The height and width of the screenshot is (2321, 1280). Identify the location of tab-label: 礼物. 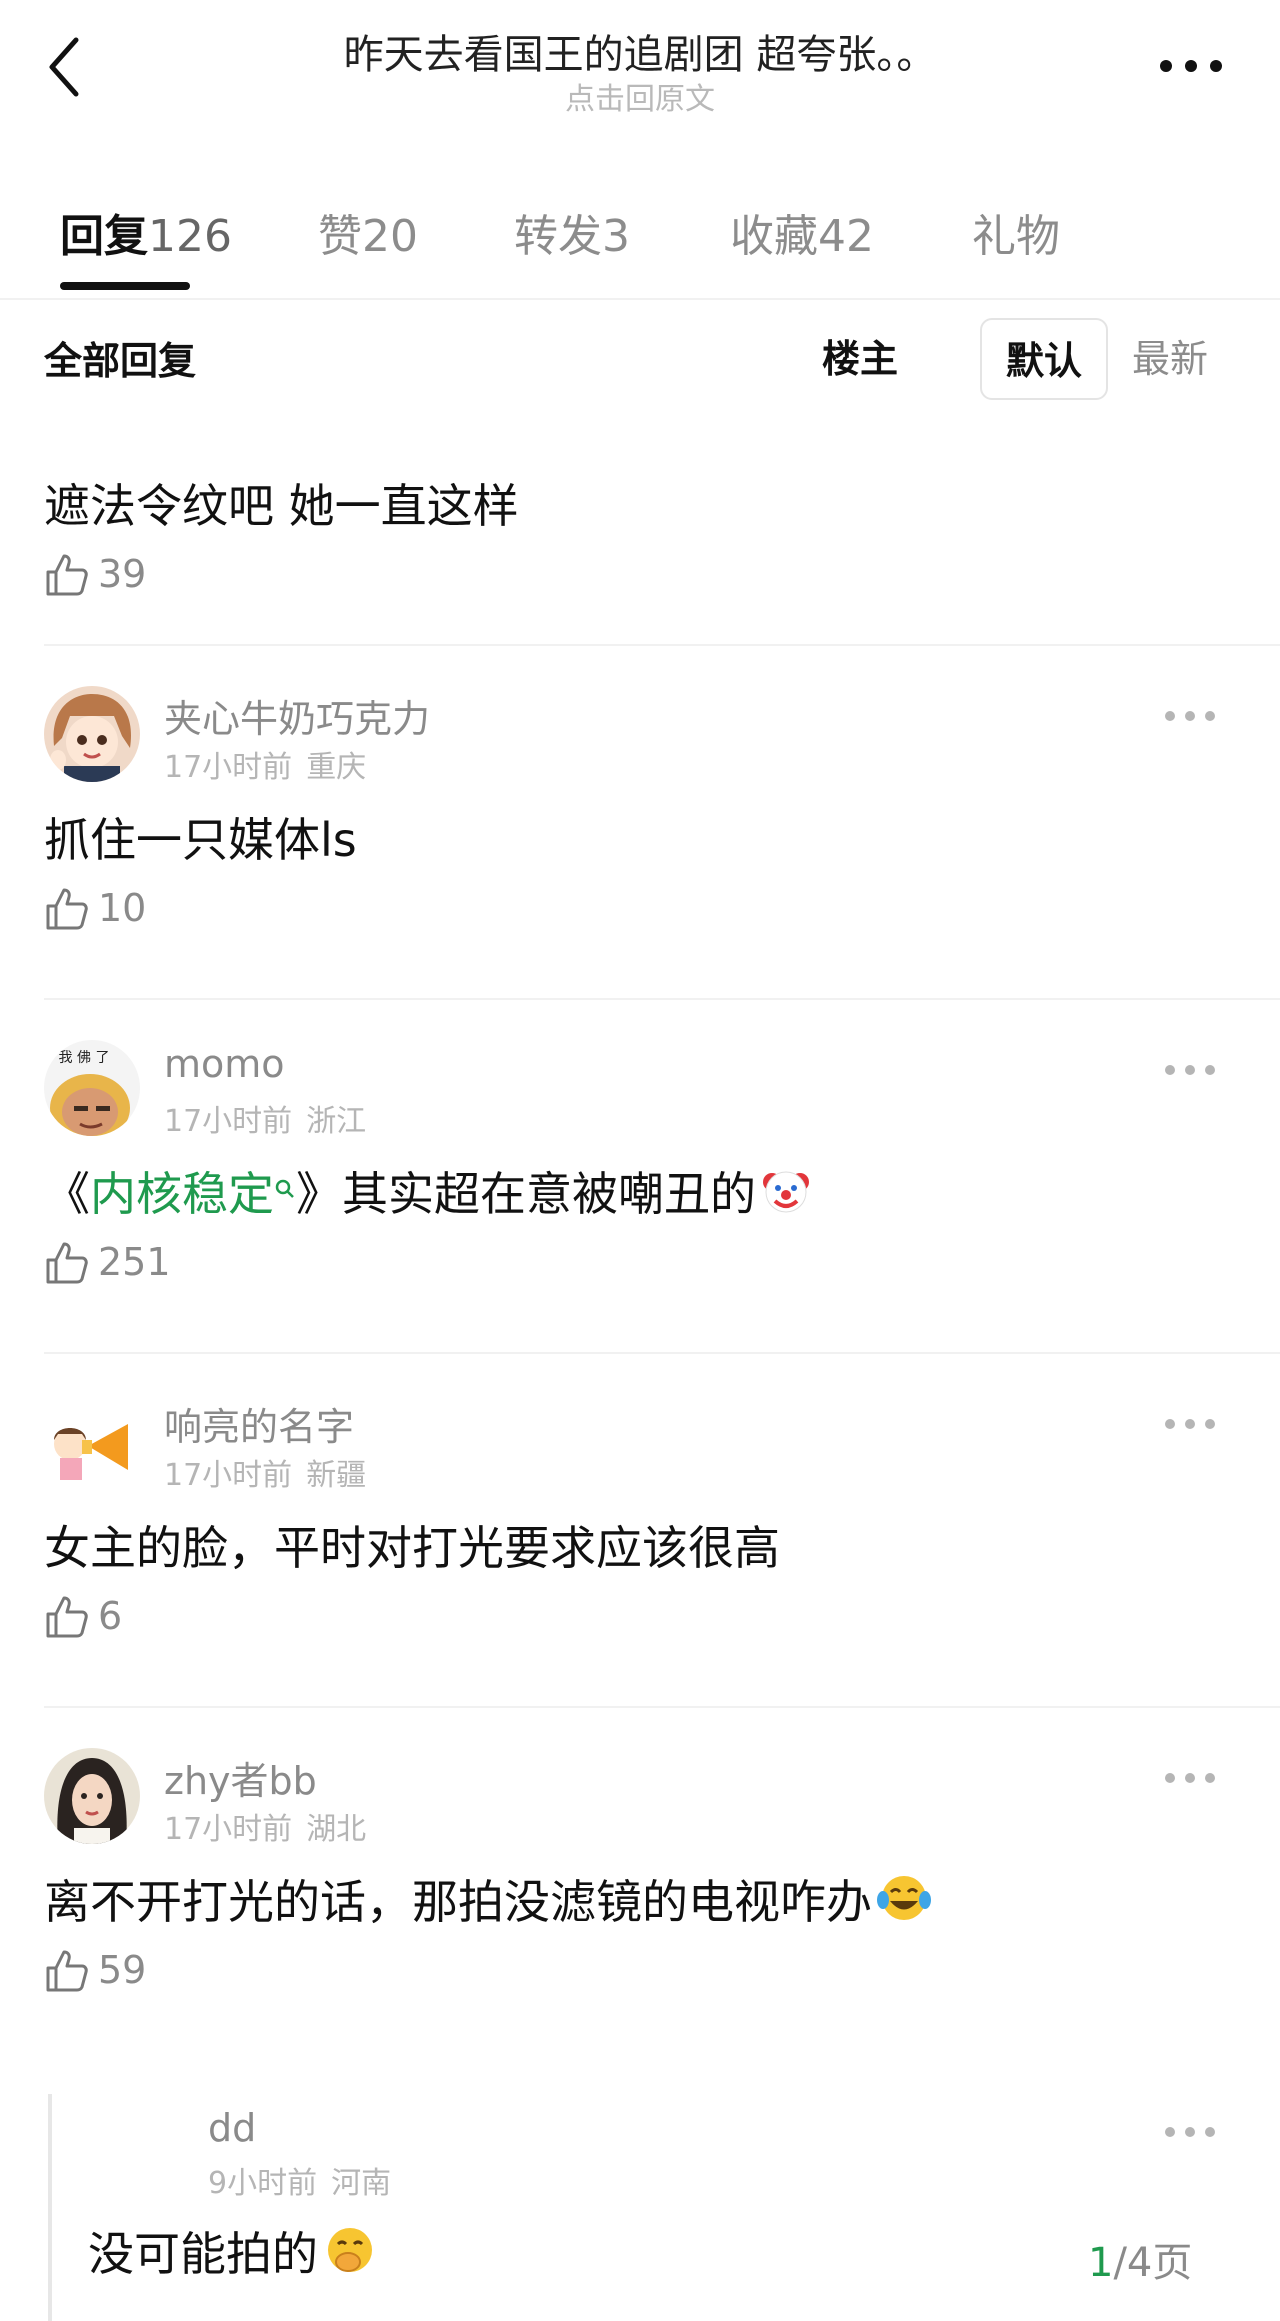
(1016, 236).